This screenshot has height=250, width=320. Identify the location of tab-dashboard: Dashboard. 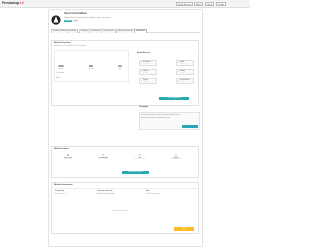
(95, 31).